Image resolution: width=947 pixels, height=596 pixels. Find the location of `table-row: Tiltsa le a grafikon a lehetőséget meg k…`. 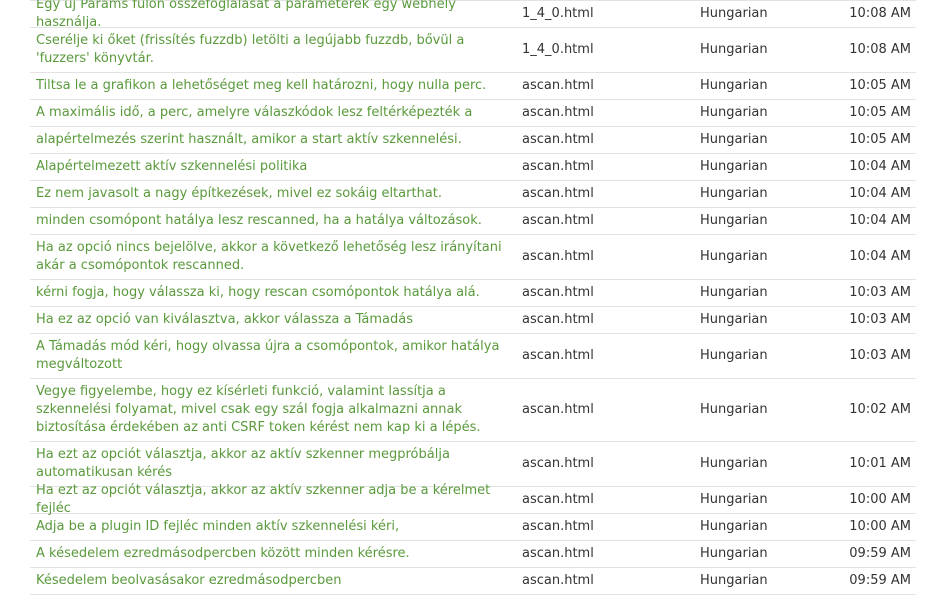

table-row: Tiltsa le a grafikon a lehetőséget meg k… is located at coordinates (473, 86).